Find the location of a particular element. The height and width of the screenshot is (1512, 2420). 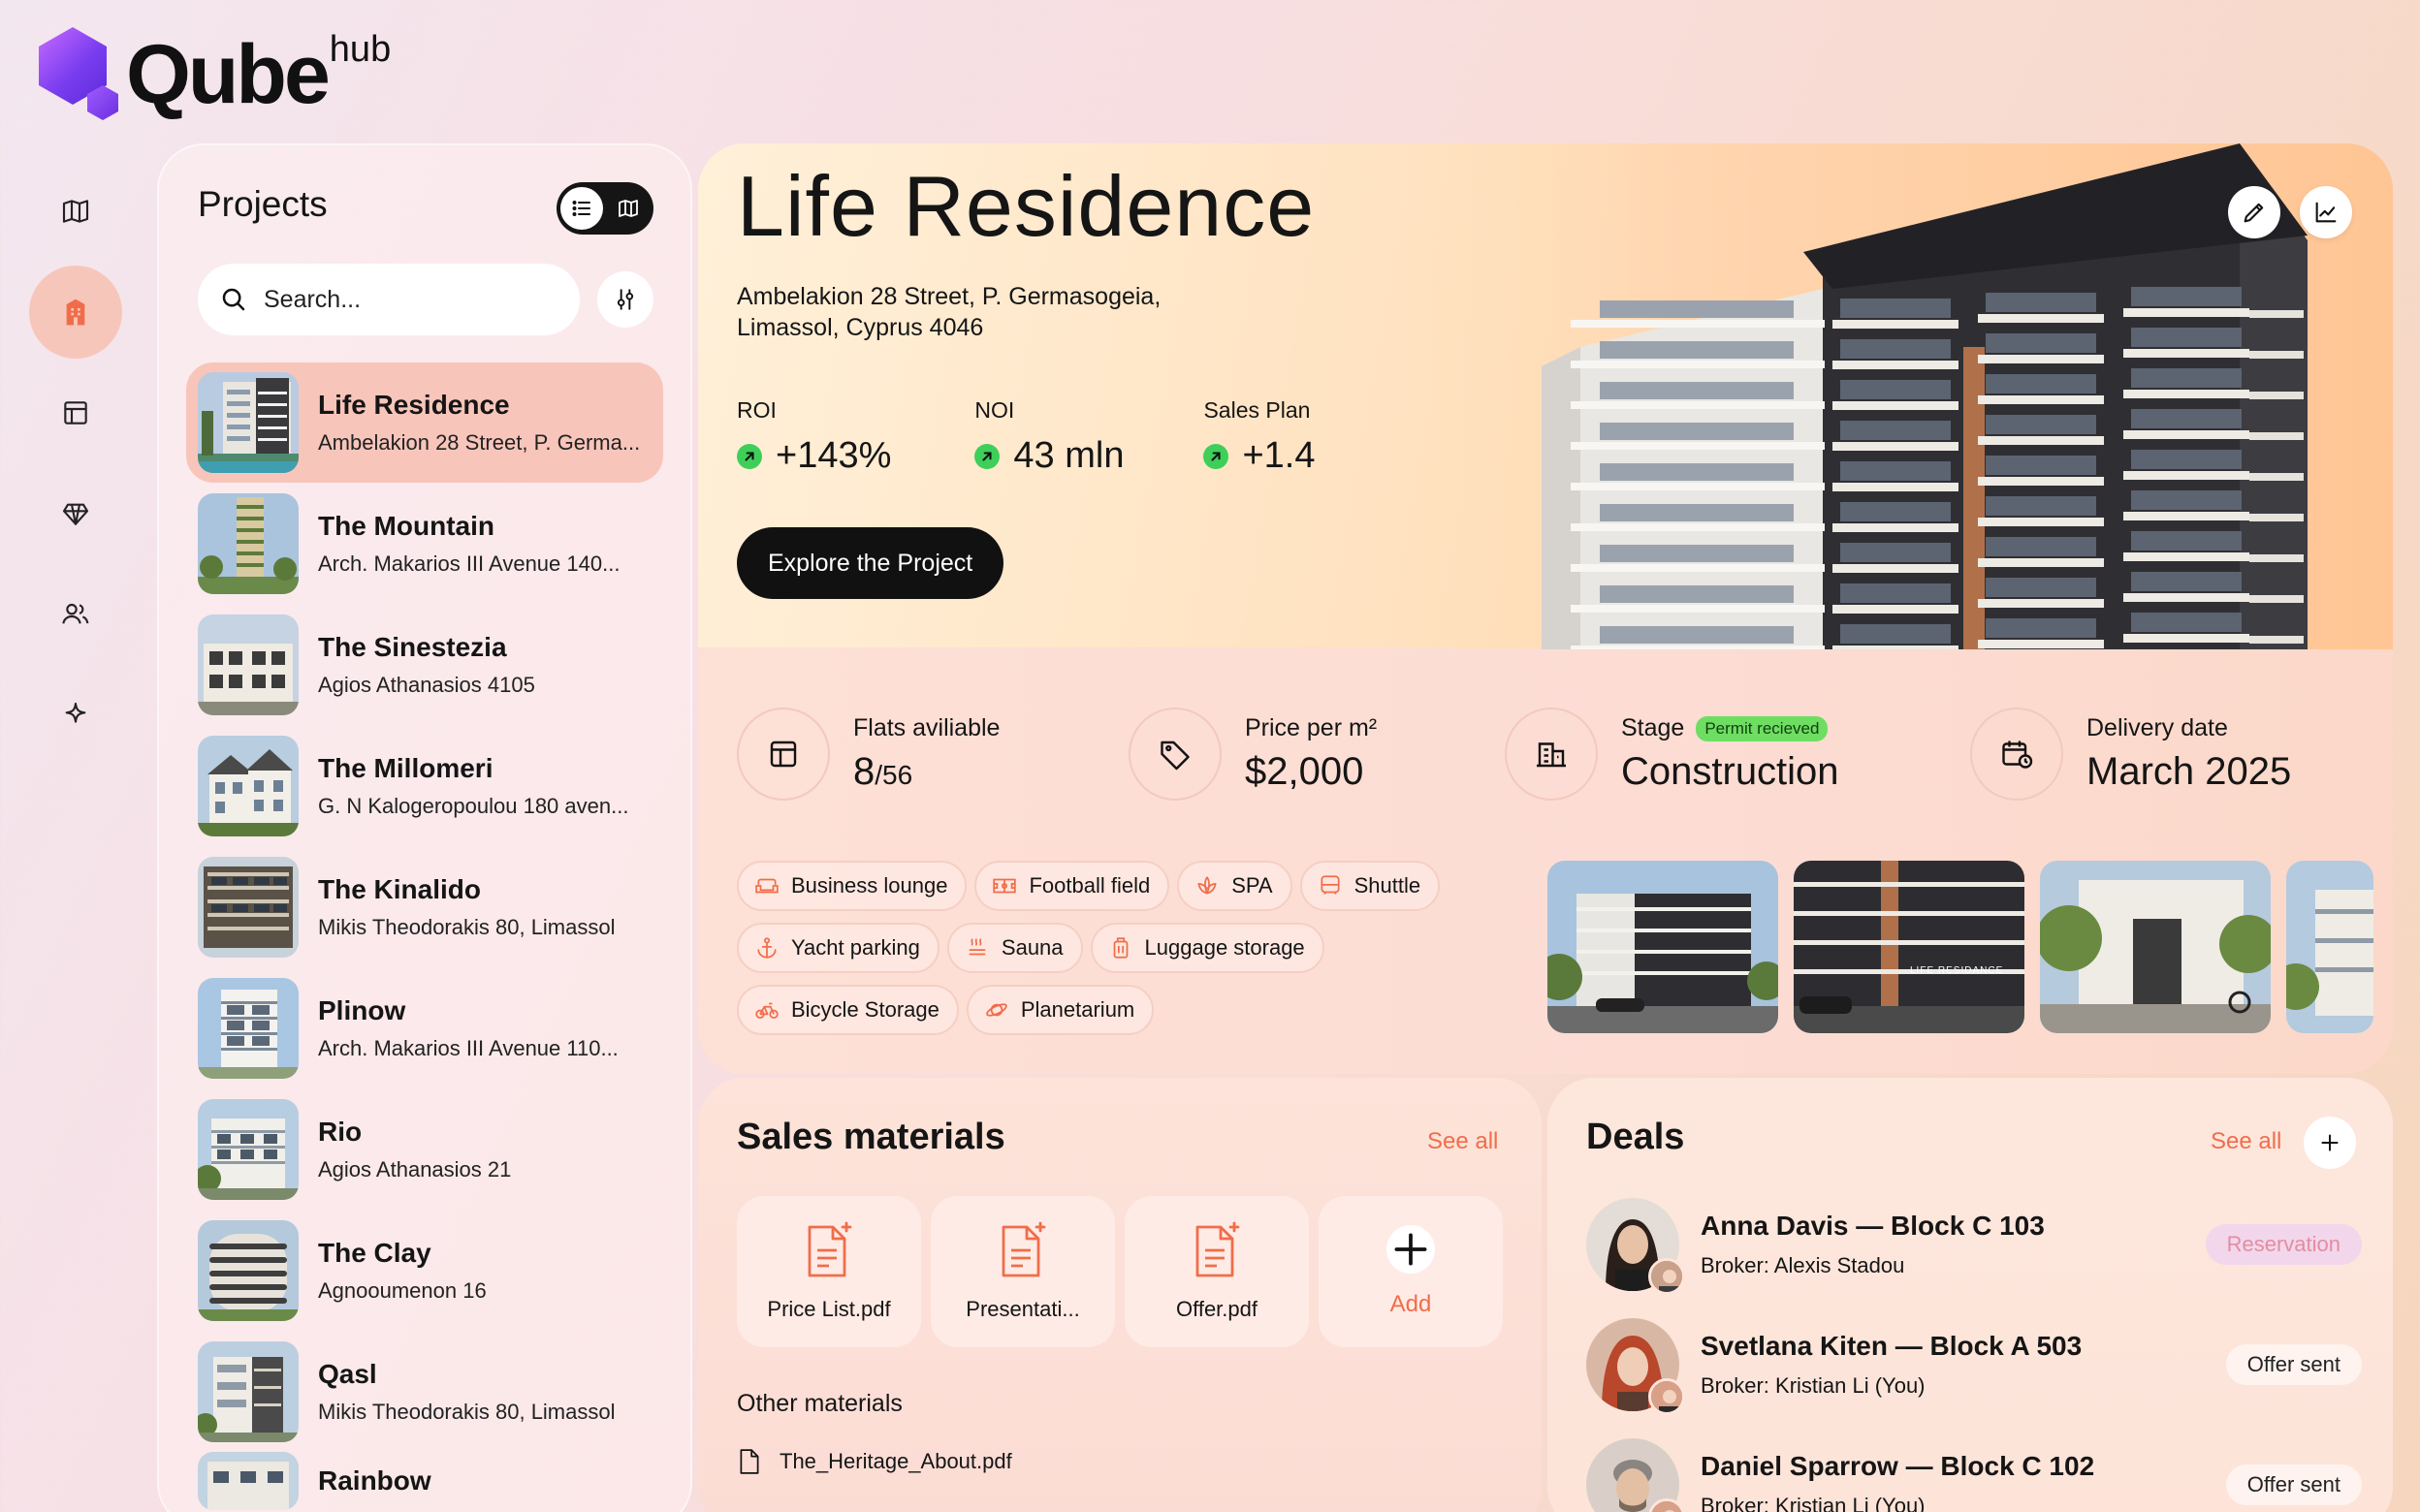

brand-suffix: hub is located at coordinates (360, 50).